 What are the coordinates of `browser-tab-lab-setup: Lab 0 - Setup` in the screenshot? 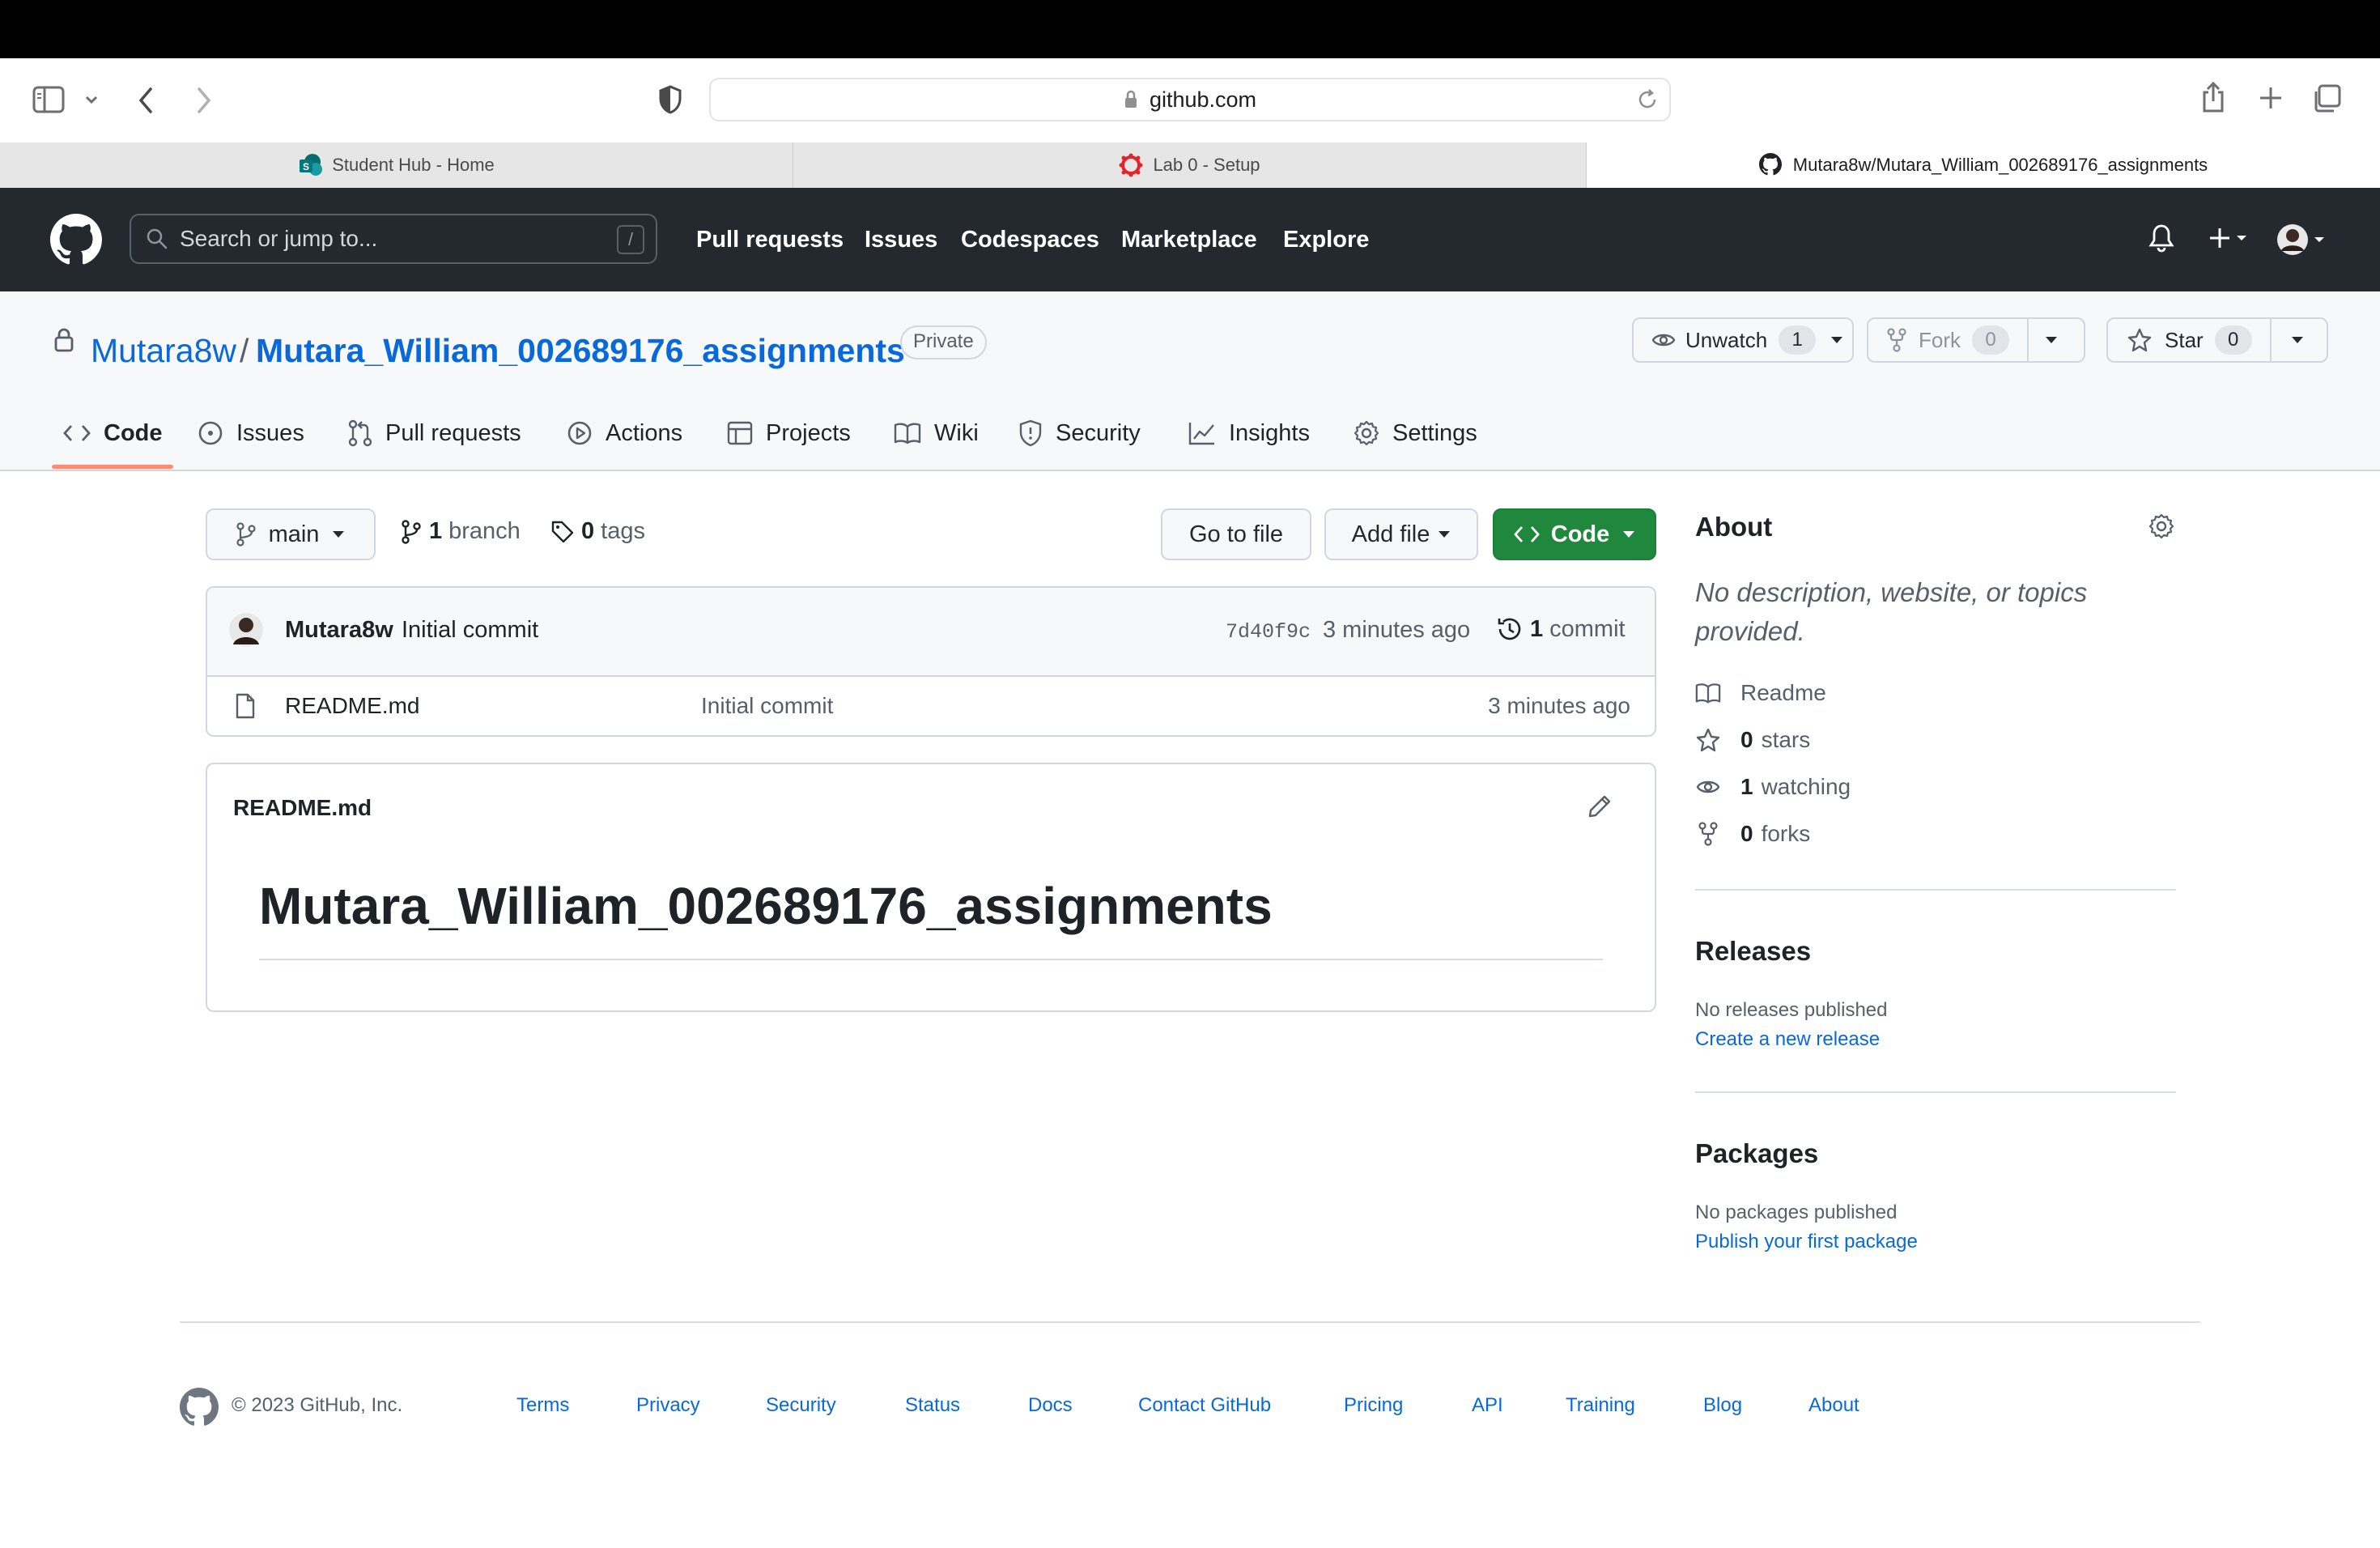 It's located at (1190, 165).